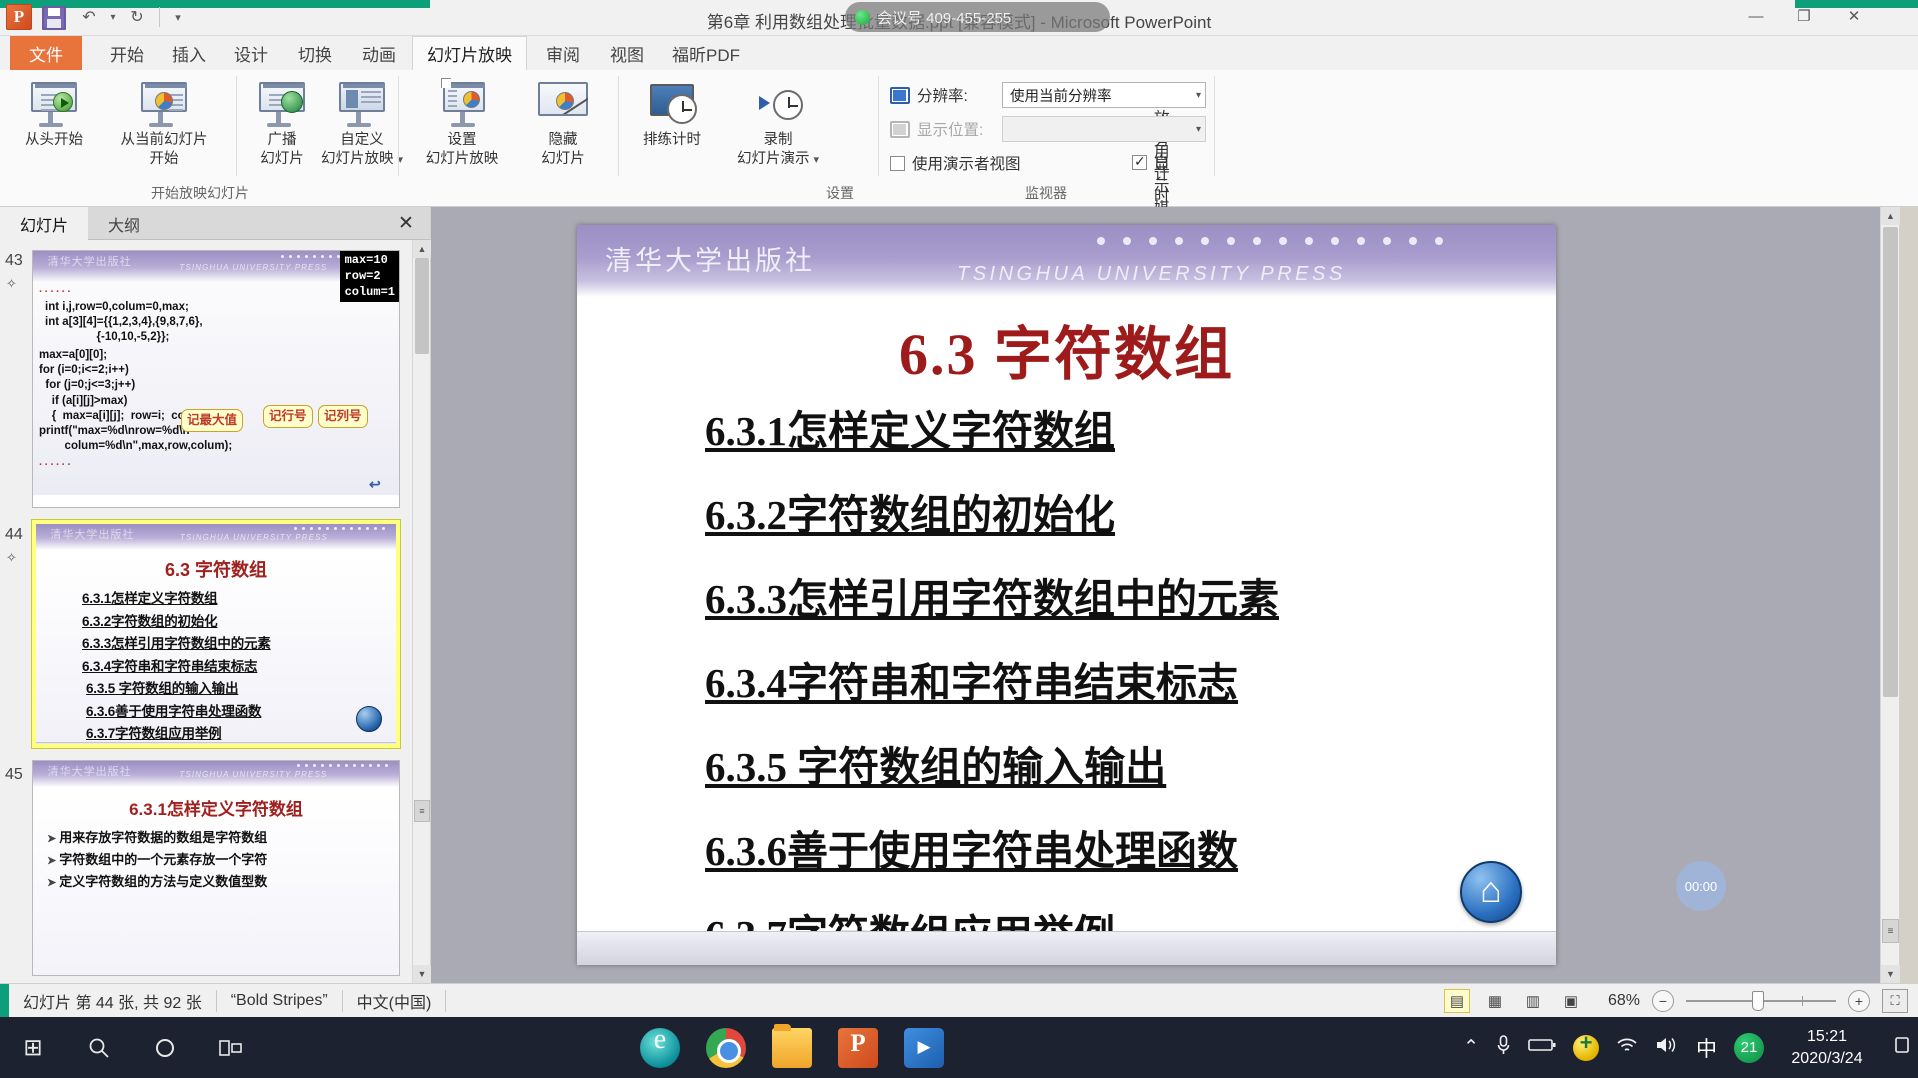  I want to click on minimize-button: —, so click(1756, 16).